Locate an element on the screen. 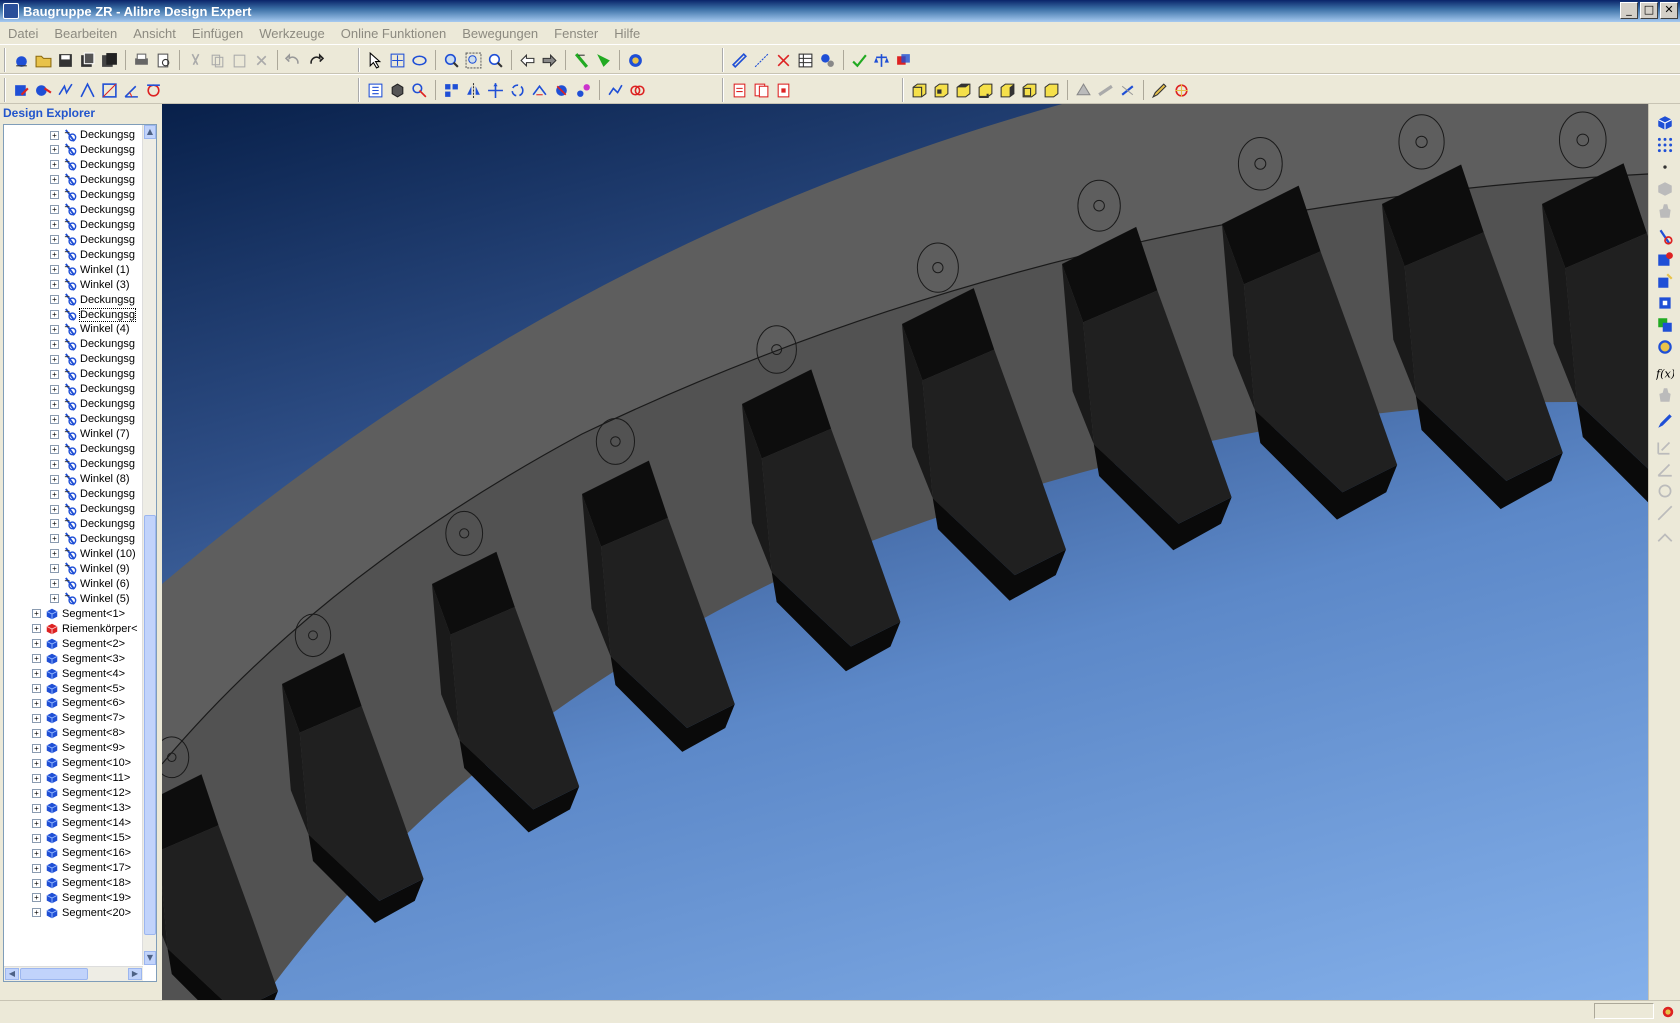 This screenshot has width=1680, height=1023. angle-gray-icon is located at coordinates (1665, 469).